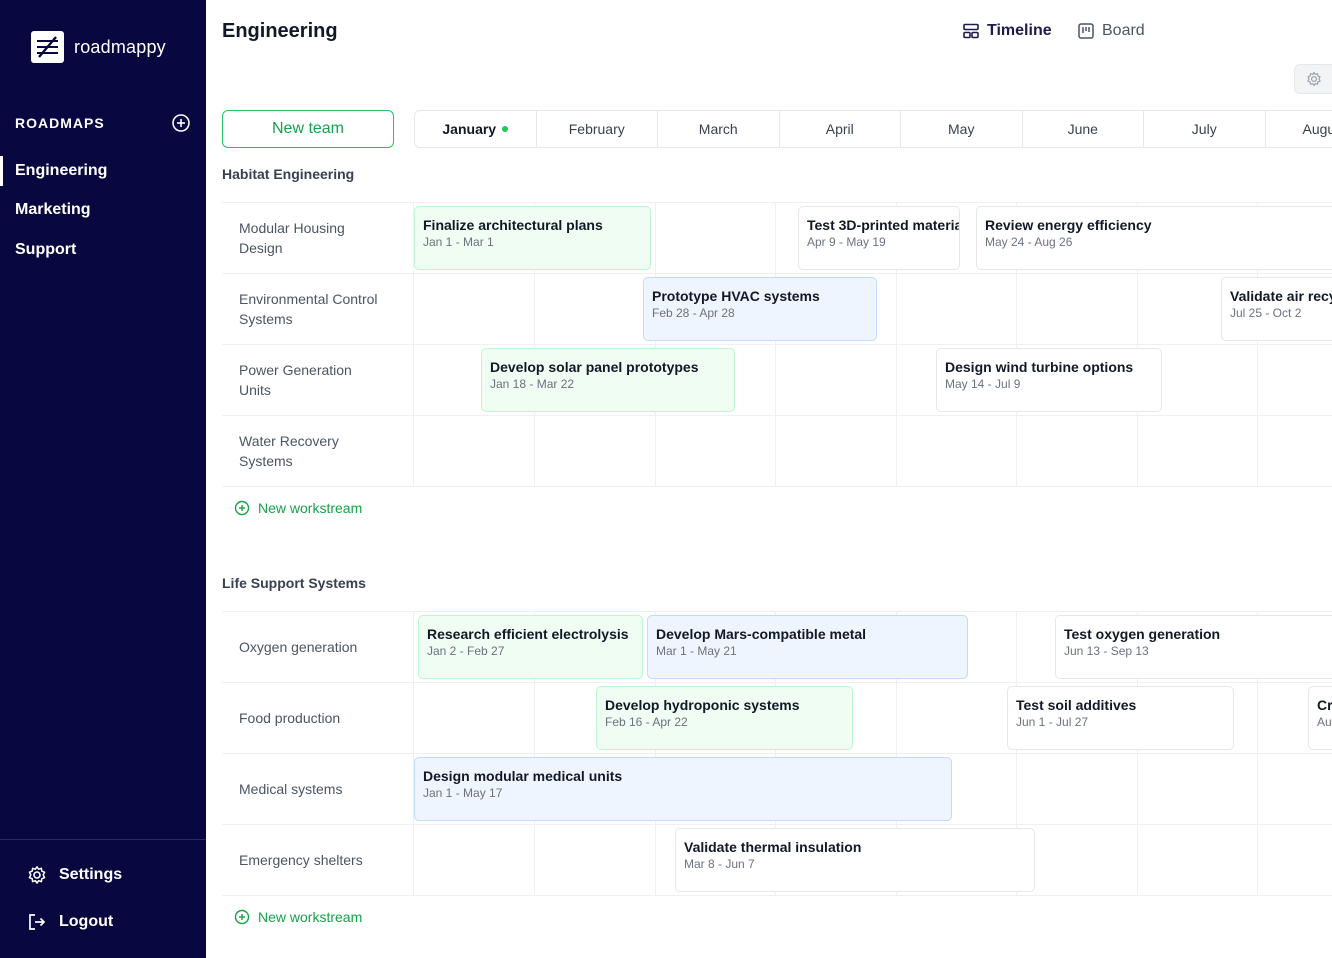 This screenshot has height=958, width=1332. What do you see at coordinates (103, 250) in the screenshot?
I see `sidebar-item-support: Support` at bounding box center [103, 250].